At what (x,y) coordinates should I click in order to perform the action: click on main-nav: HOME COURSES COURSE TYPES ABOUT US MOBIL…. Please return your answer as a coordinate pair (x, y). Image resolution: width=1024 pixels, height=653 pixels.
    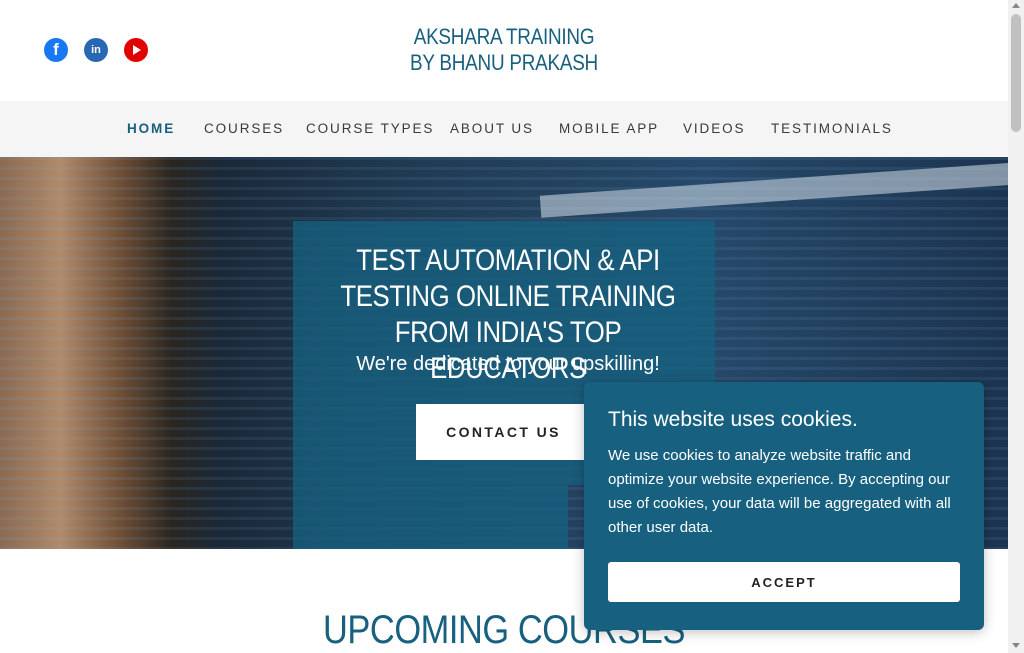
    Looking at the image, I should click on (504, 129).